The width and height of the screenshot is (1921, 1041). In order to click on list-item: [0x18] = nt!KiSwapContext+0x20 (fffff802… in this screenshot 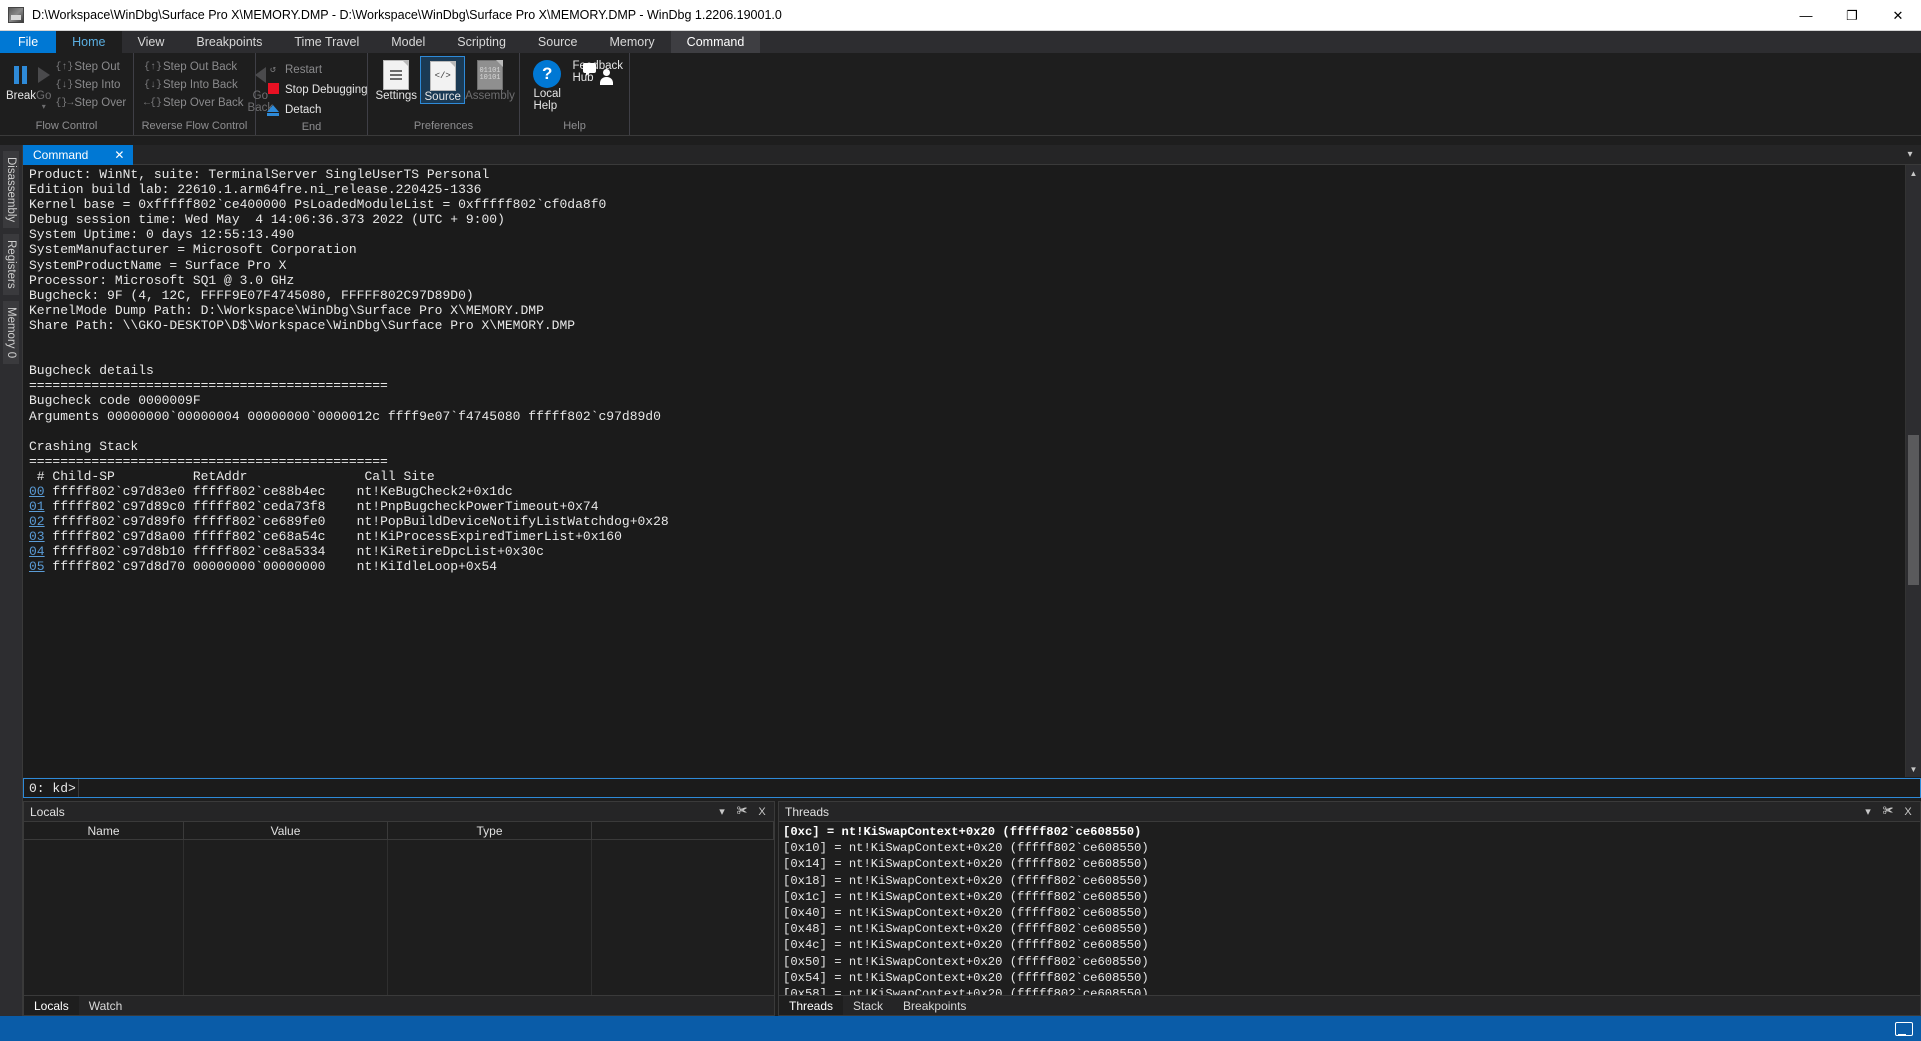, I will do `click(1351, 881)`.